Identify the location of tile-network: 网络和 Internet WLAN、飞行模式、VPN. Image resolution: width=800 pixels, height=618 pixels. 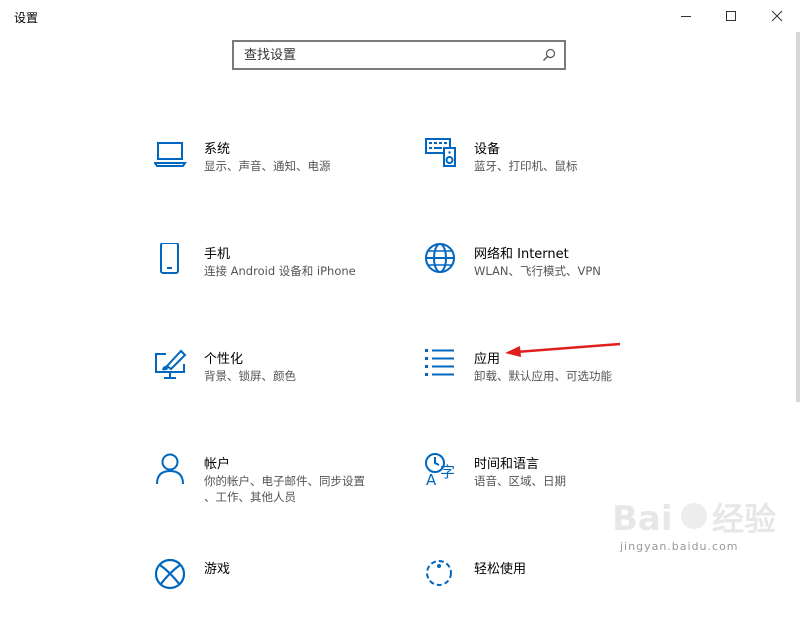
(554, 273).